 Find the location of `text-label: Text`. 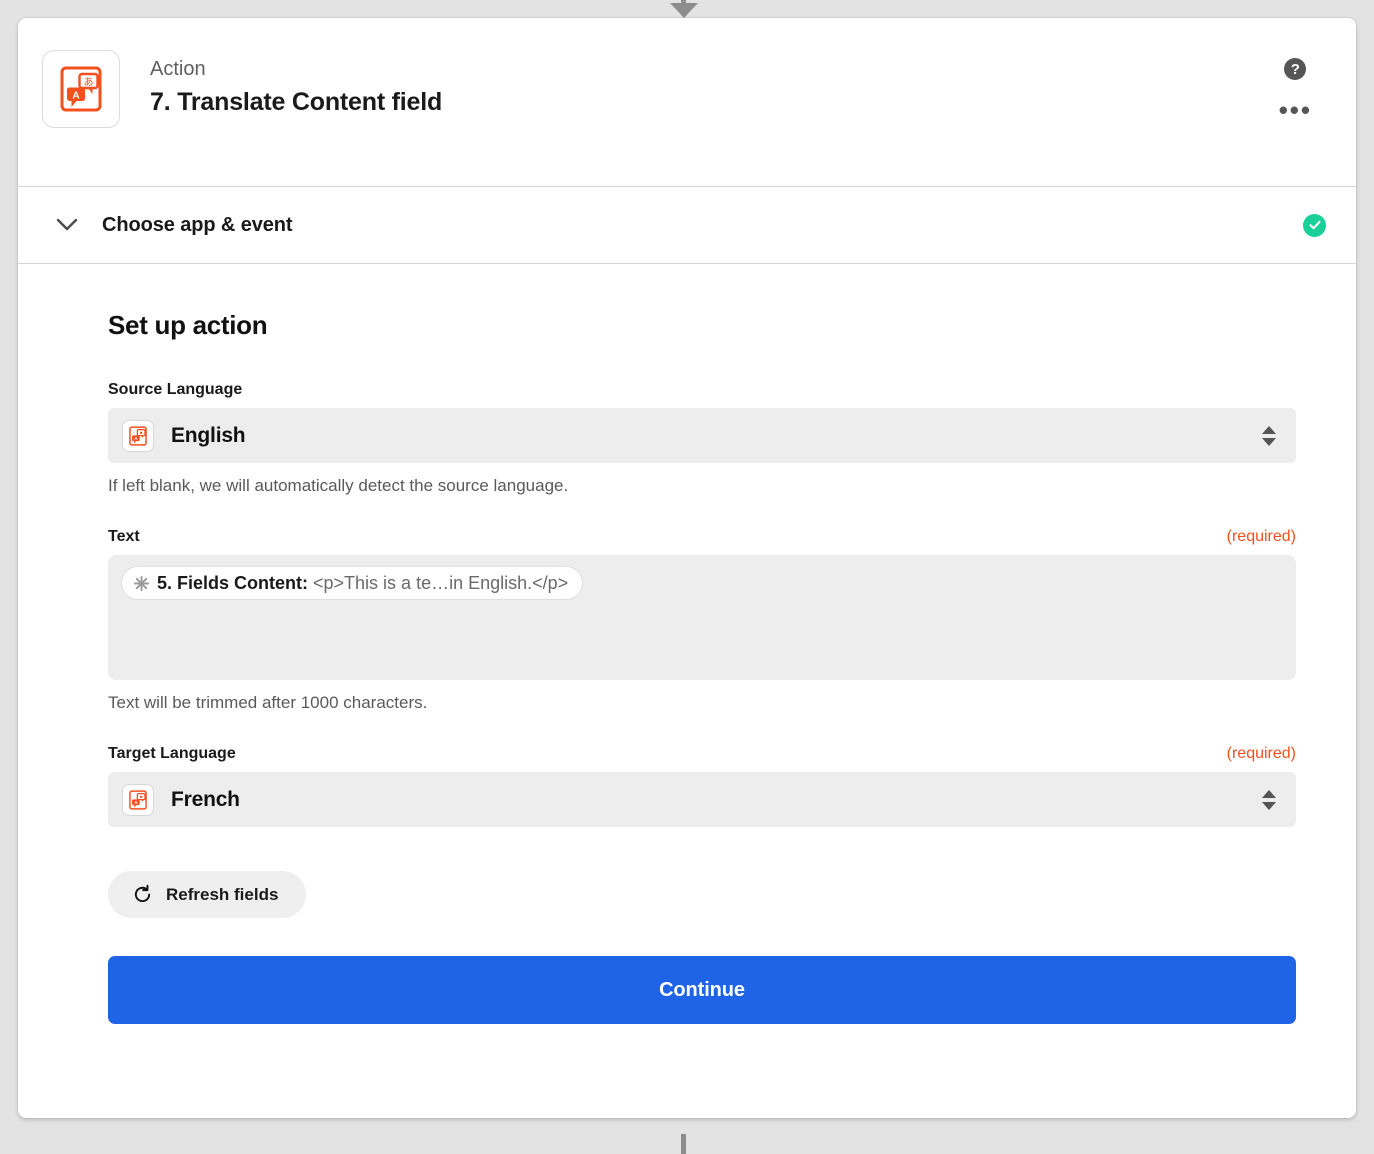

text-label: Text is located at coordinates (124, 536).